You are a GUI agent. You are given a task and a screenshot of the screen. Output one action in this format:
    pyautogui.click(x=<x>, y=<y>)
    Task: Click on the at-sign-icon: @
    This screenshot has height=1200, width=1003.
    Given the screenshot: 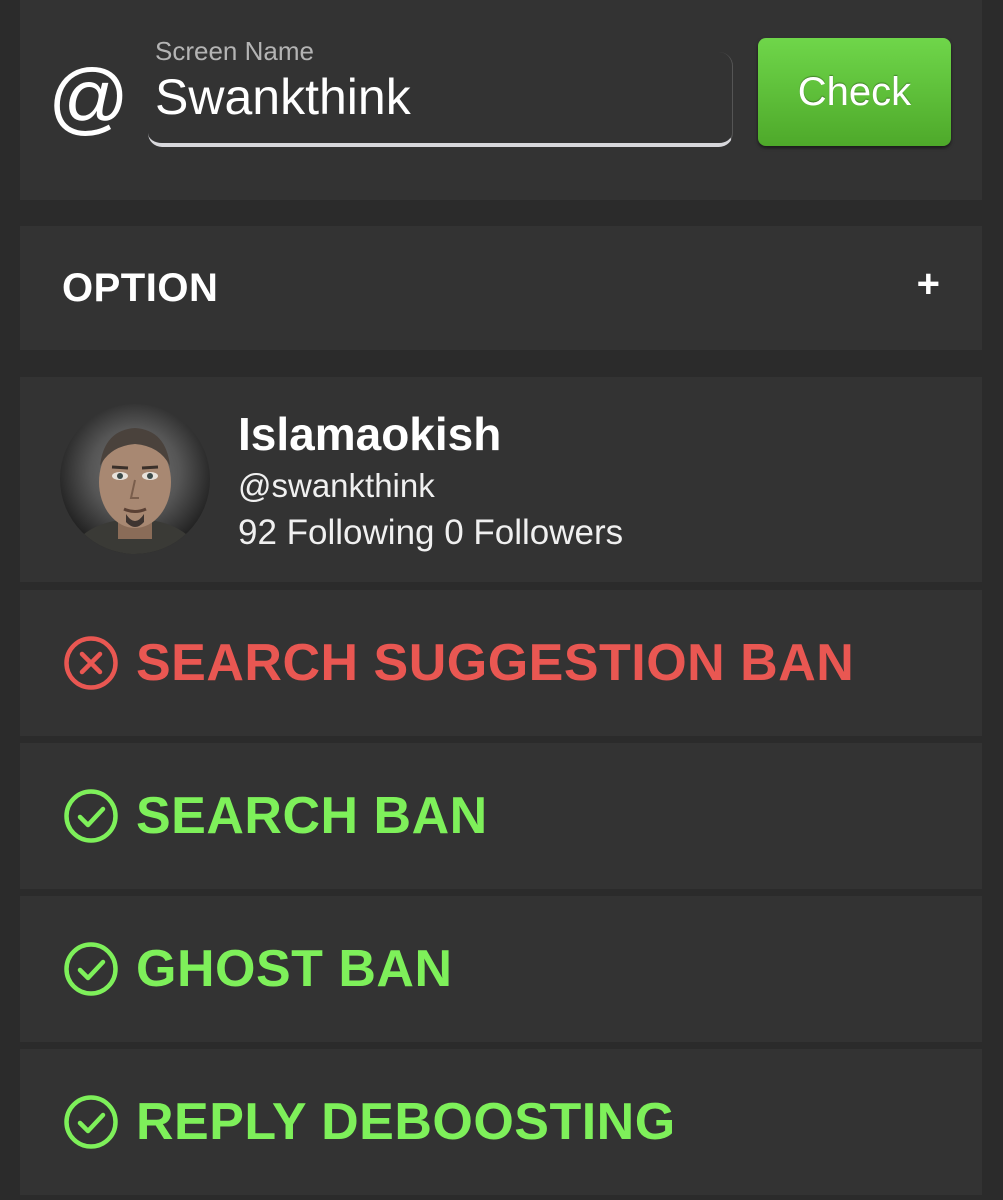 What is the action you would take?
    pyautogui.click(x=89, y=97)
    